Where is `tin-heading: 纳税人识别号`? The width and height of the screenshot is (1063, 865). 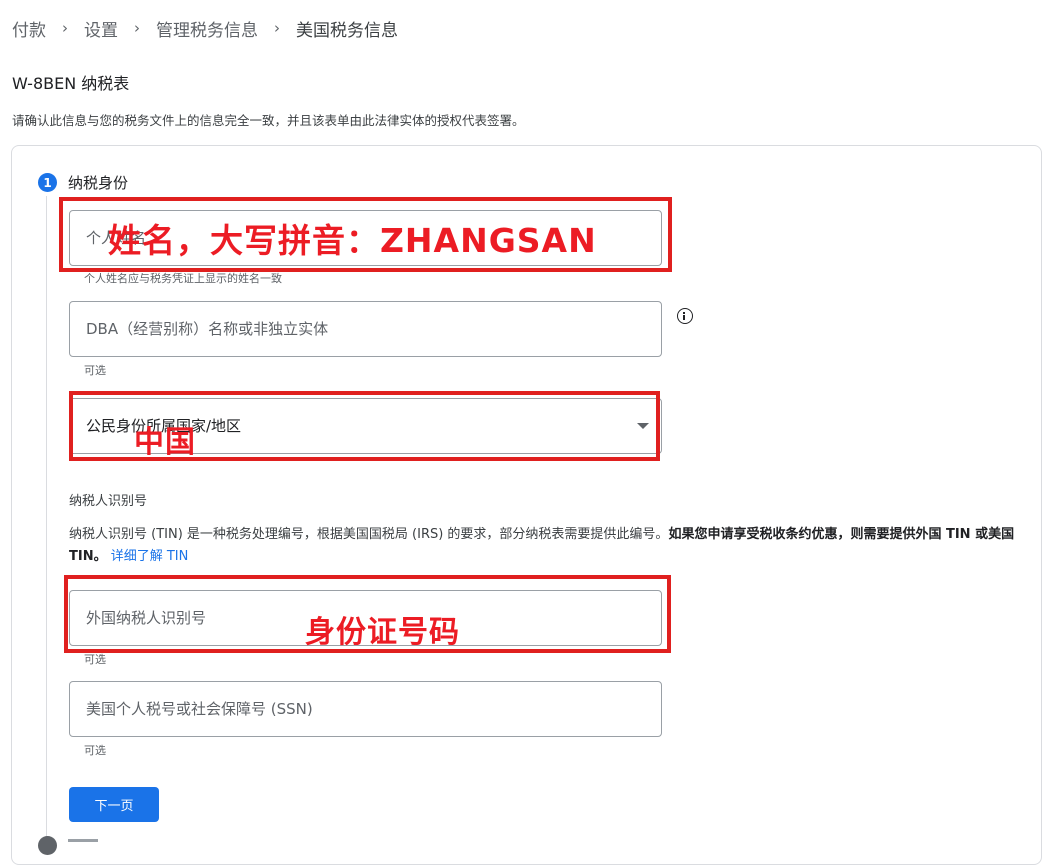 tin-heading: 纳税人识别号 is located at coordinates (108, 501).